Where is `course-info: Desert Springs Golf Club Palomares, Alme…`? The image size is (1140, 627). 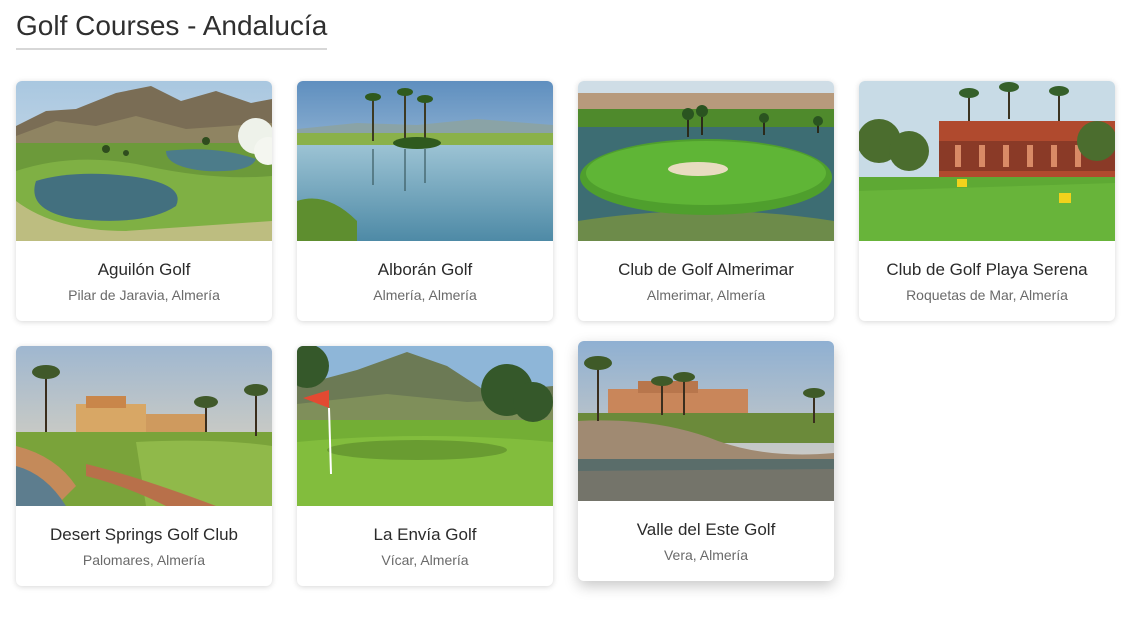 course-info: Desert Springs Golf Club Palomares, Alme… is located at coordinates (144, 546).